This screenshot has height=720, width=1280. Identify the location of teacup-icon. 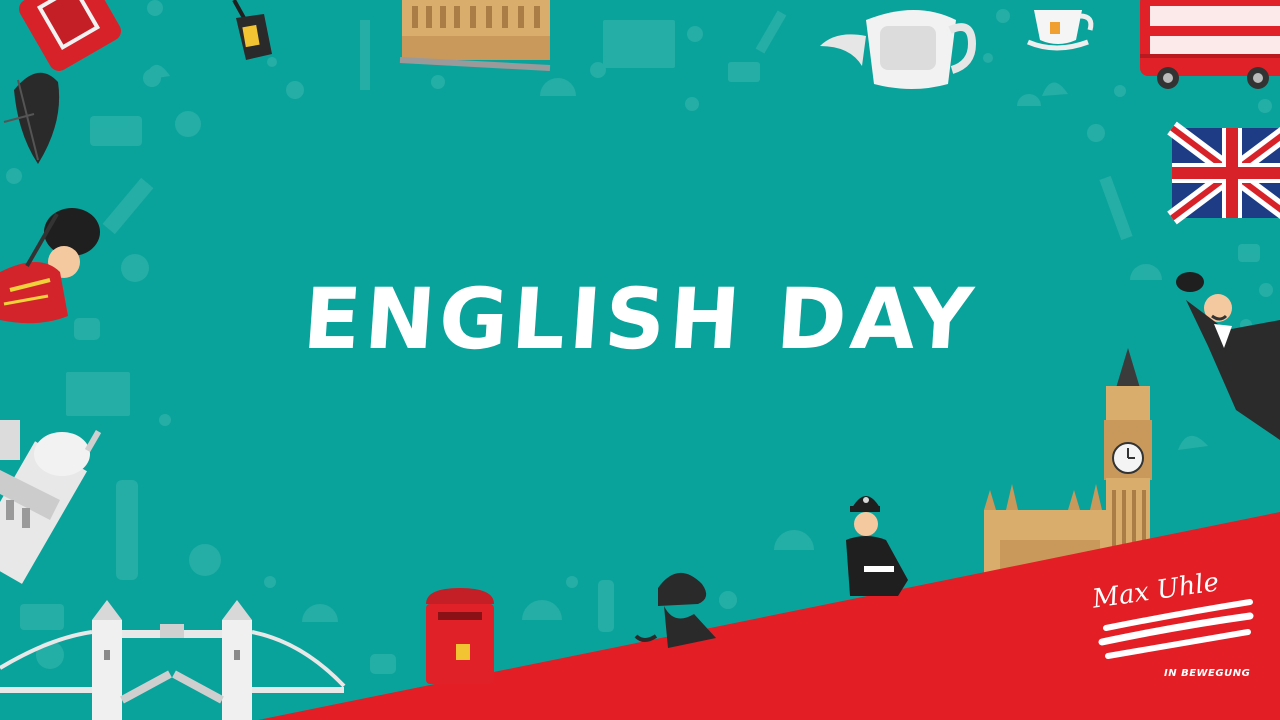
(1060, 30).